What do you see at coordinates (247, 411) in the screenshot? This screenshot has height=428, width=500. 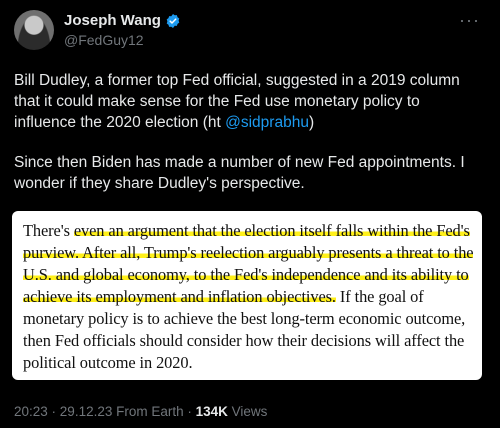 I see `views-label: Views` at bounding box center [247, 411].